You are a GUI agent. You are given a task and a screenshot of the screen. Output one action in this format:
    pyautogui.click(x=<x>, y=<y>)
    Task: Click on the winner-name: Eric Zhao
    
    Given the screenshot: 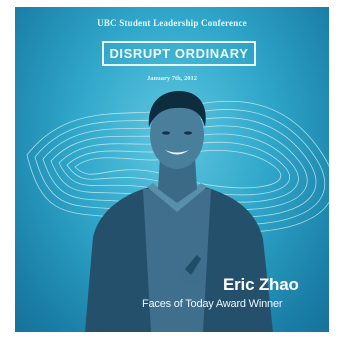 What is the action you would take?
    pyautogui.click(x=261, y=284)
    